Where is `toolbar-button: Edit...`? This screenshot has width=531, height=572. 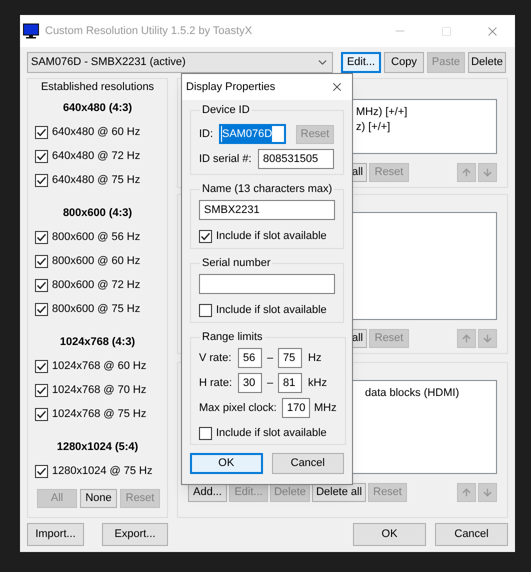 toolbar-button: Edit... is located at coordinates (361, 62).